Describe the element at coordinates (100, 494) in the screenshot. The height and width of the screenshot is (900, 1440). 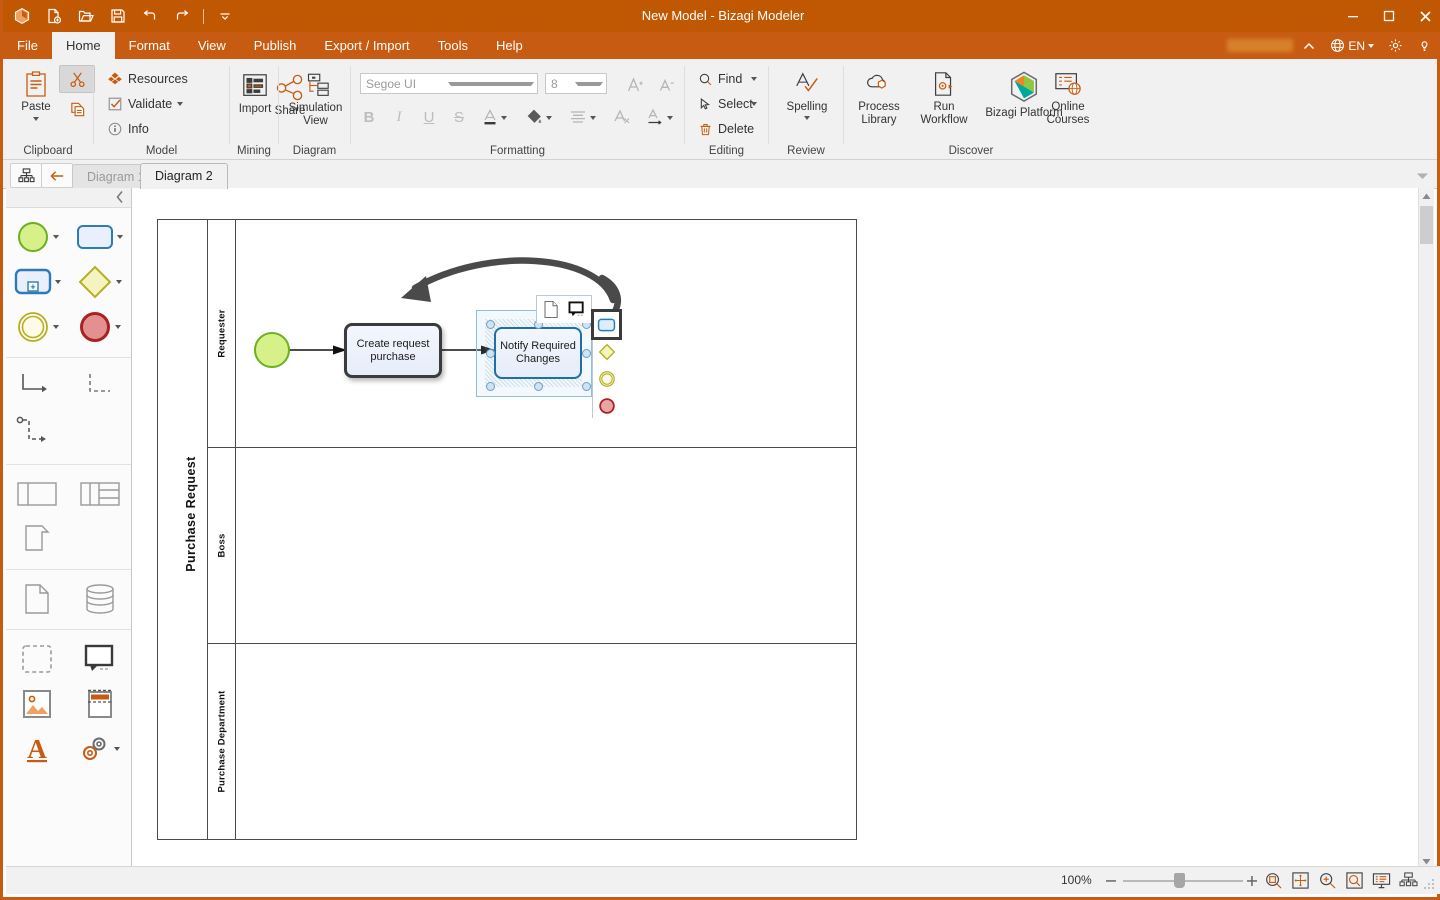
I see `lane-tool` at that location.